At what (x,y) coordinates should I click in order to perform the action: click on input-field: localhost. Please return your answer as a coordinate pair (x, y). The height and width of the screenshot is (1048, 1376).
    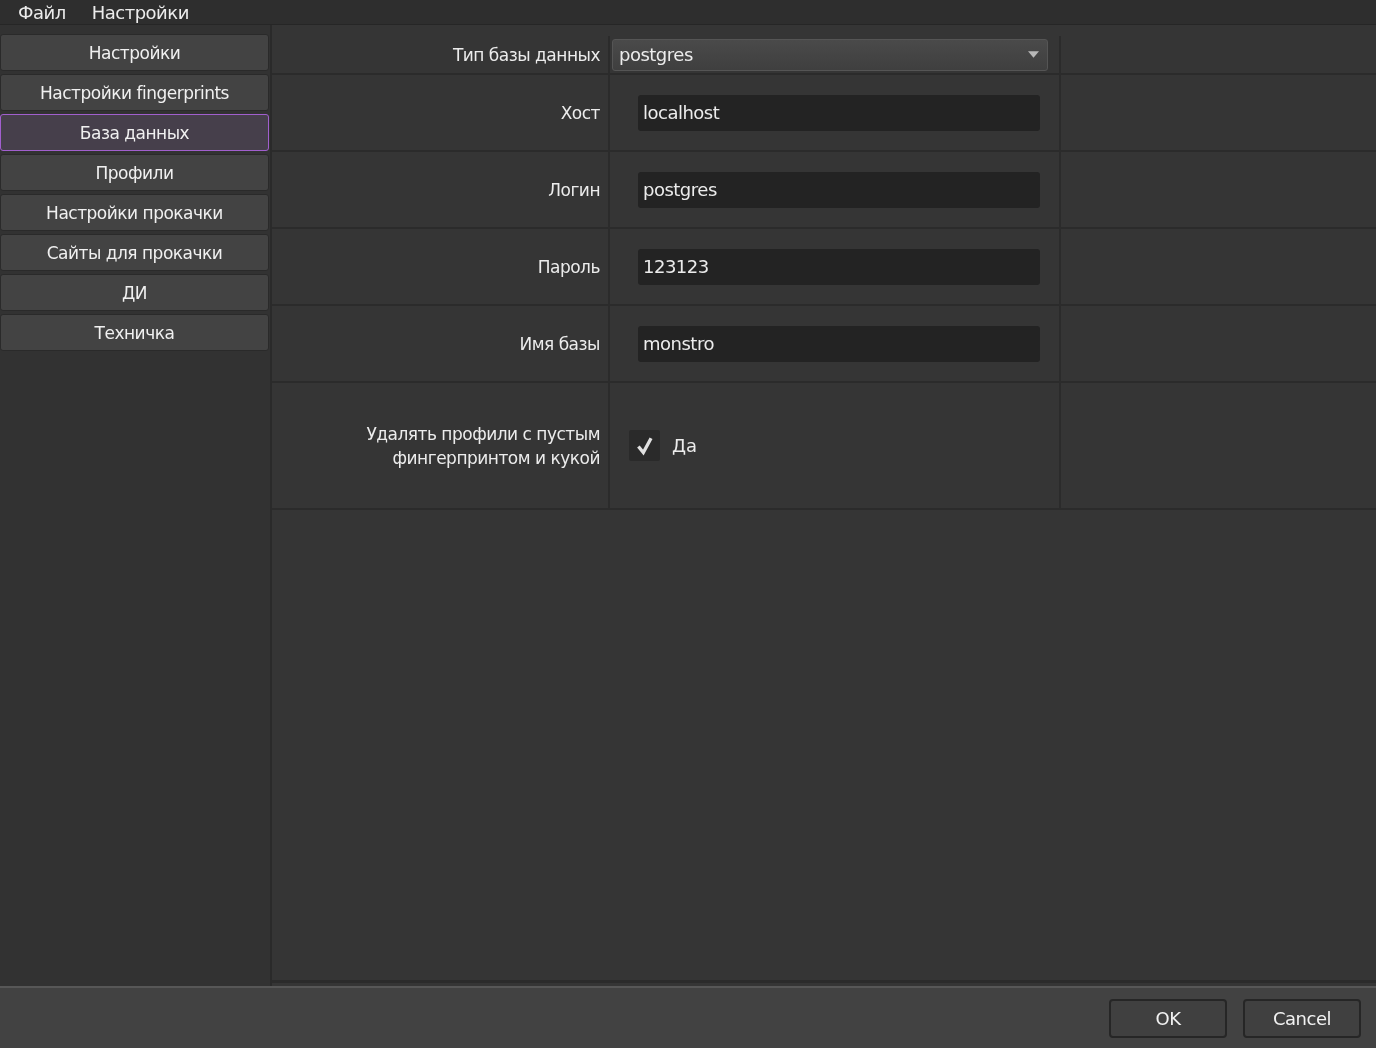
    Looking at the image, I should click on (839, 112).